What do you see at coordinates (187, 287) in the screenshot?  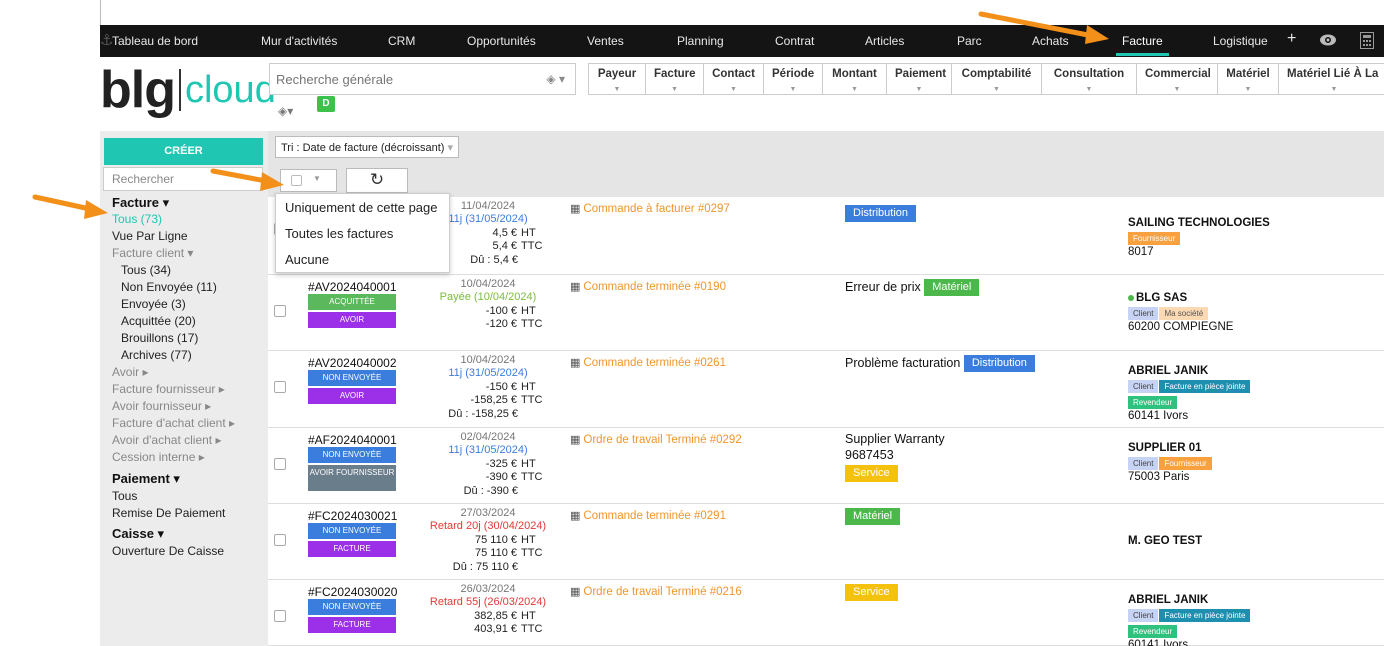 I see `sidebar-item: Non Envoyée (11)` at bounding box center [187, 287].